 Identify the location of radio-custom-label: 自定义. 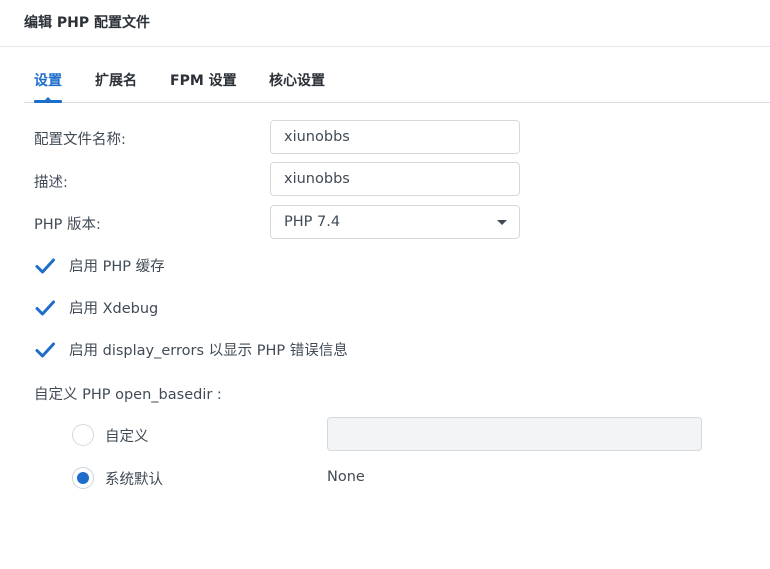
(127, 437).